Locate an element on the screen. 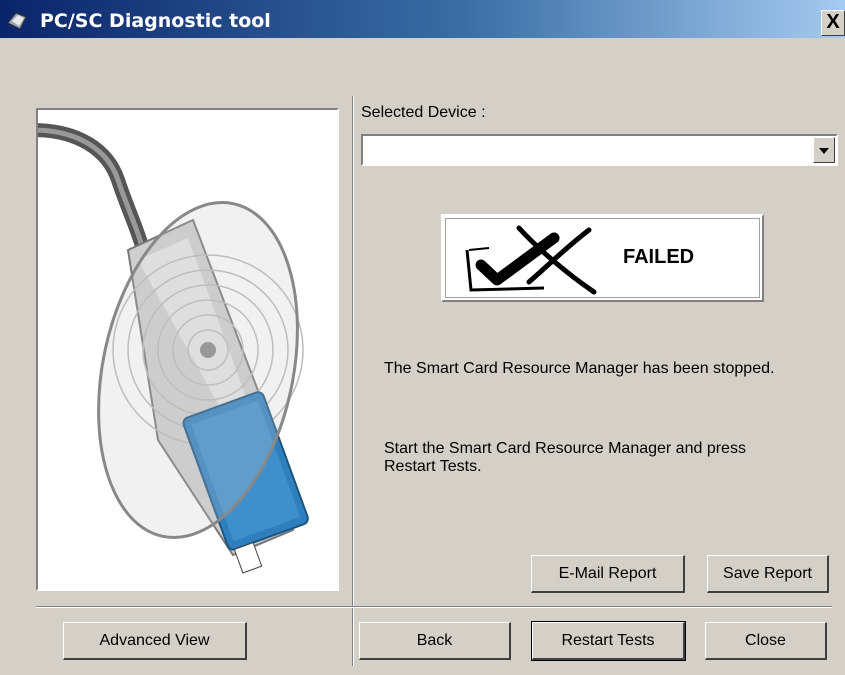 The image size is (845, 675). device-select is located at coordinates (599, 150).